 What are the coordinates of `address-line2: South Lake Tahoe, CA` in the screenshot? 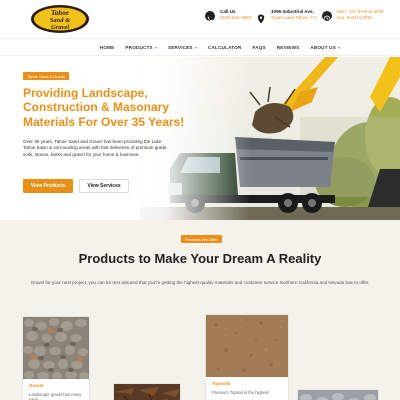 It's located at (294, 17).